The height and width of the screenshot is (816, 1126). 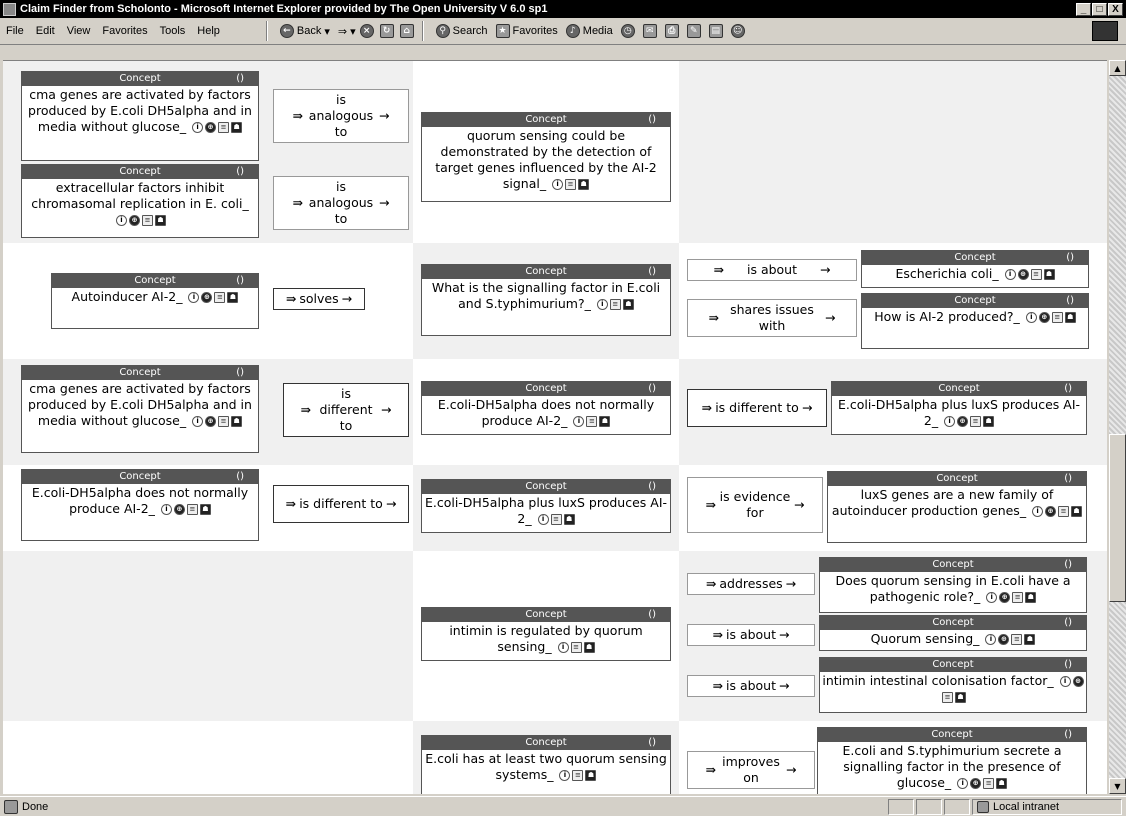 What do you see at coordinates (715, 31) in the screenshot?
I see `discuss-icon: ▤` at bounding box center [715, 31].